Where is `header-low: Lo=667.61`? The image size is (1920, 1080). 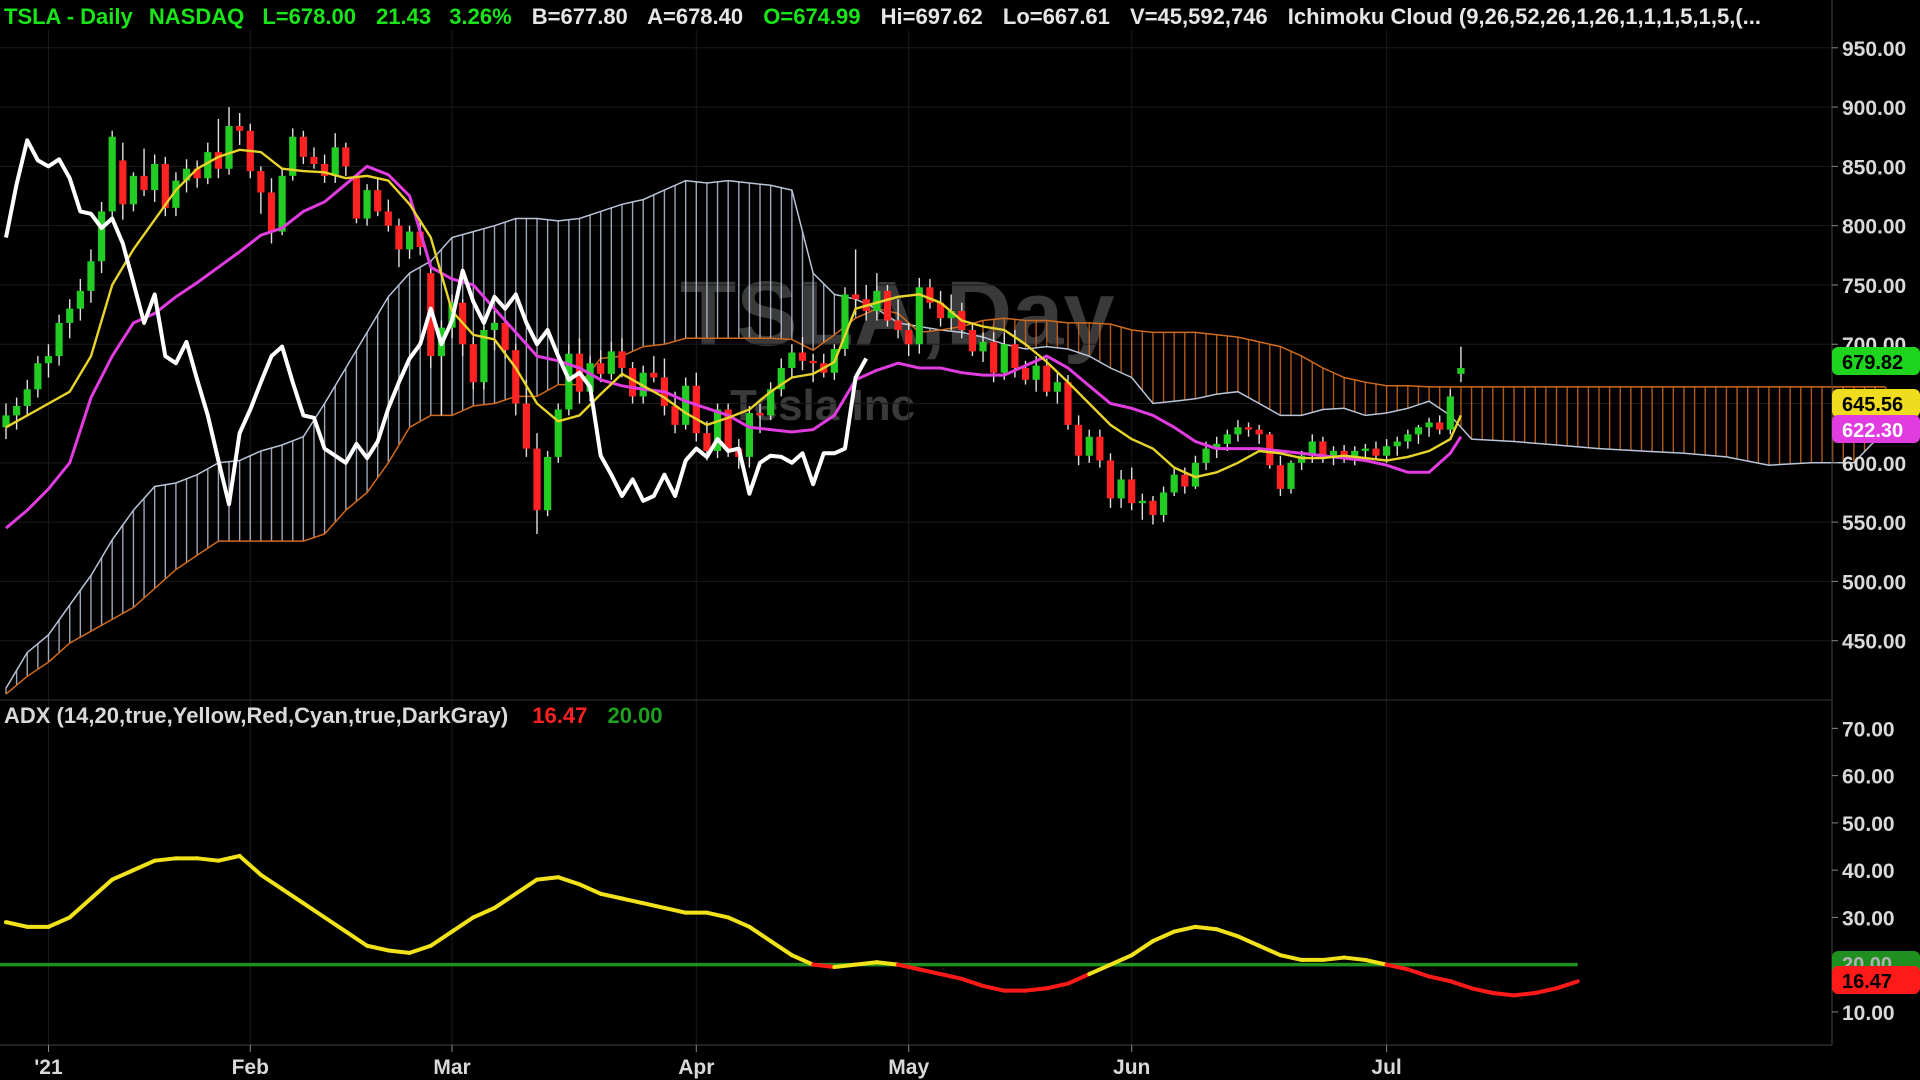
header-low: Lo=667.61 is located at coordinates (1056, 16).